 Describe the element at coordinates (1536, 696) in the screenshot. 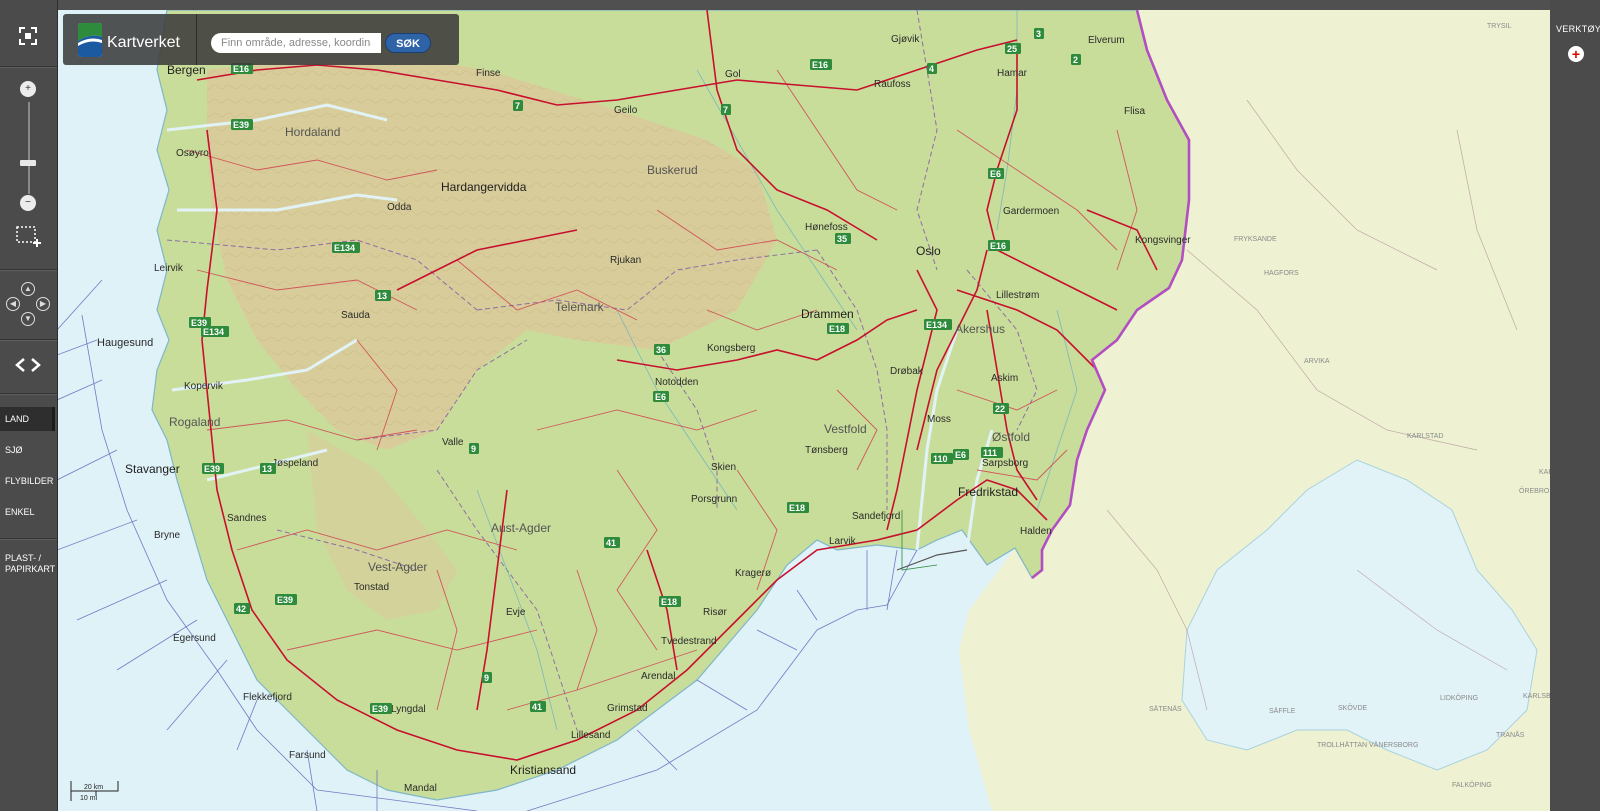

I see `foreign-place-label: KARLSBORG` at that location.